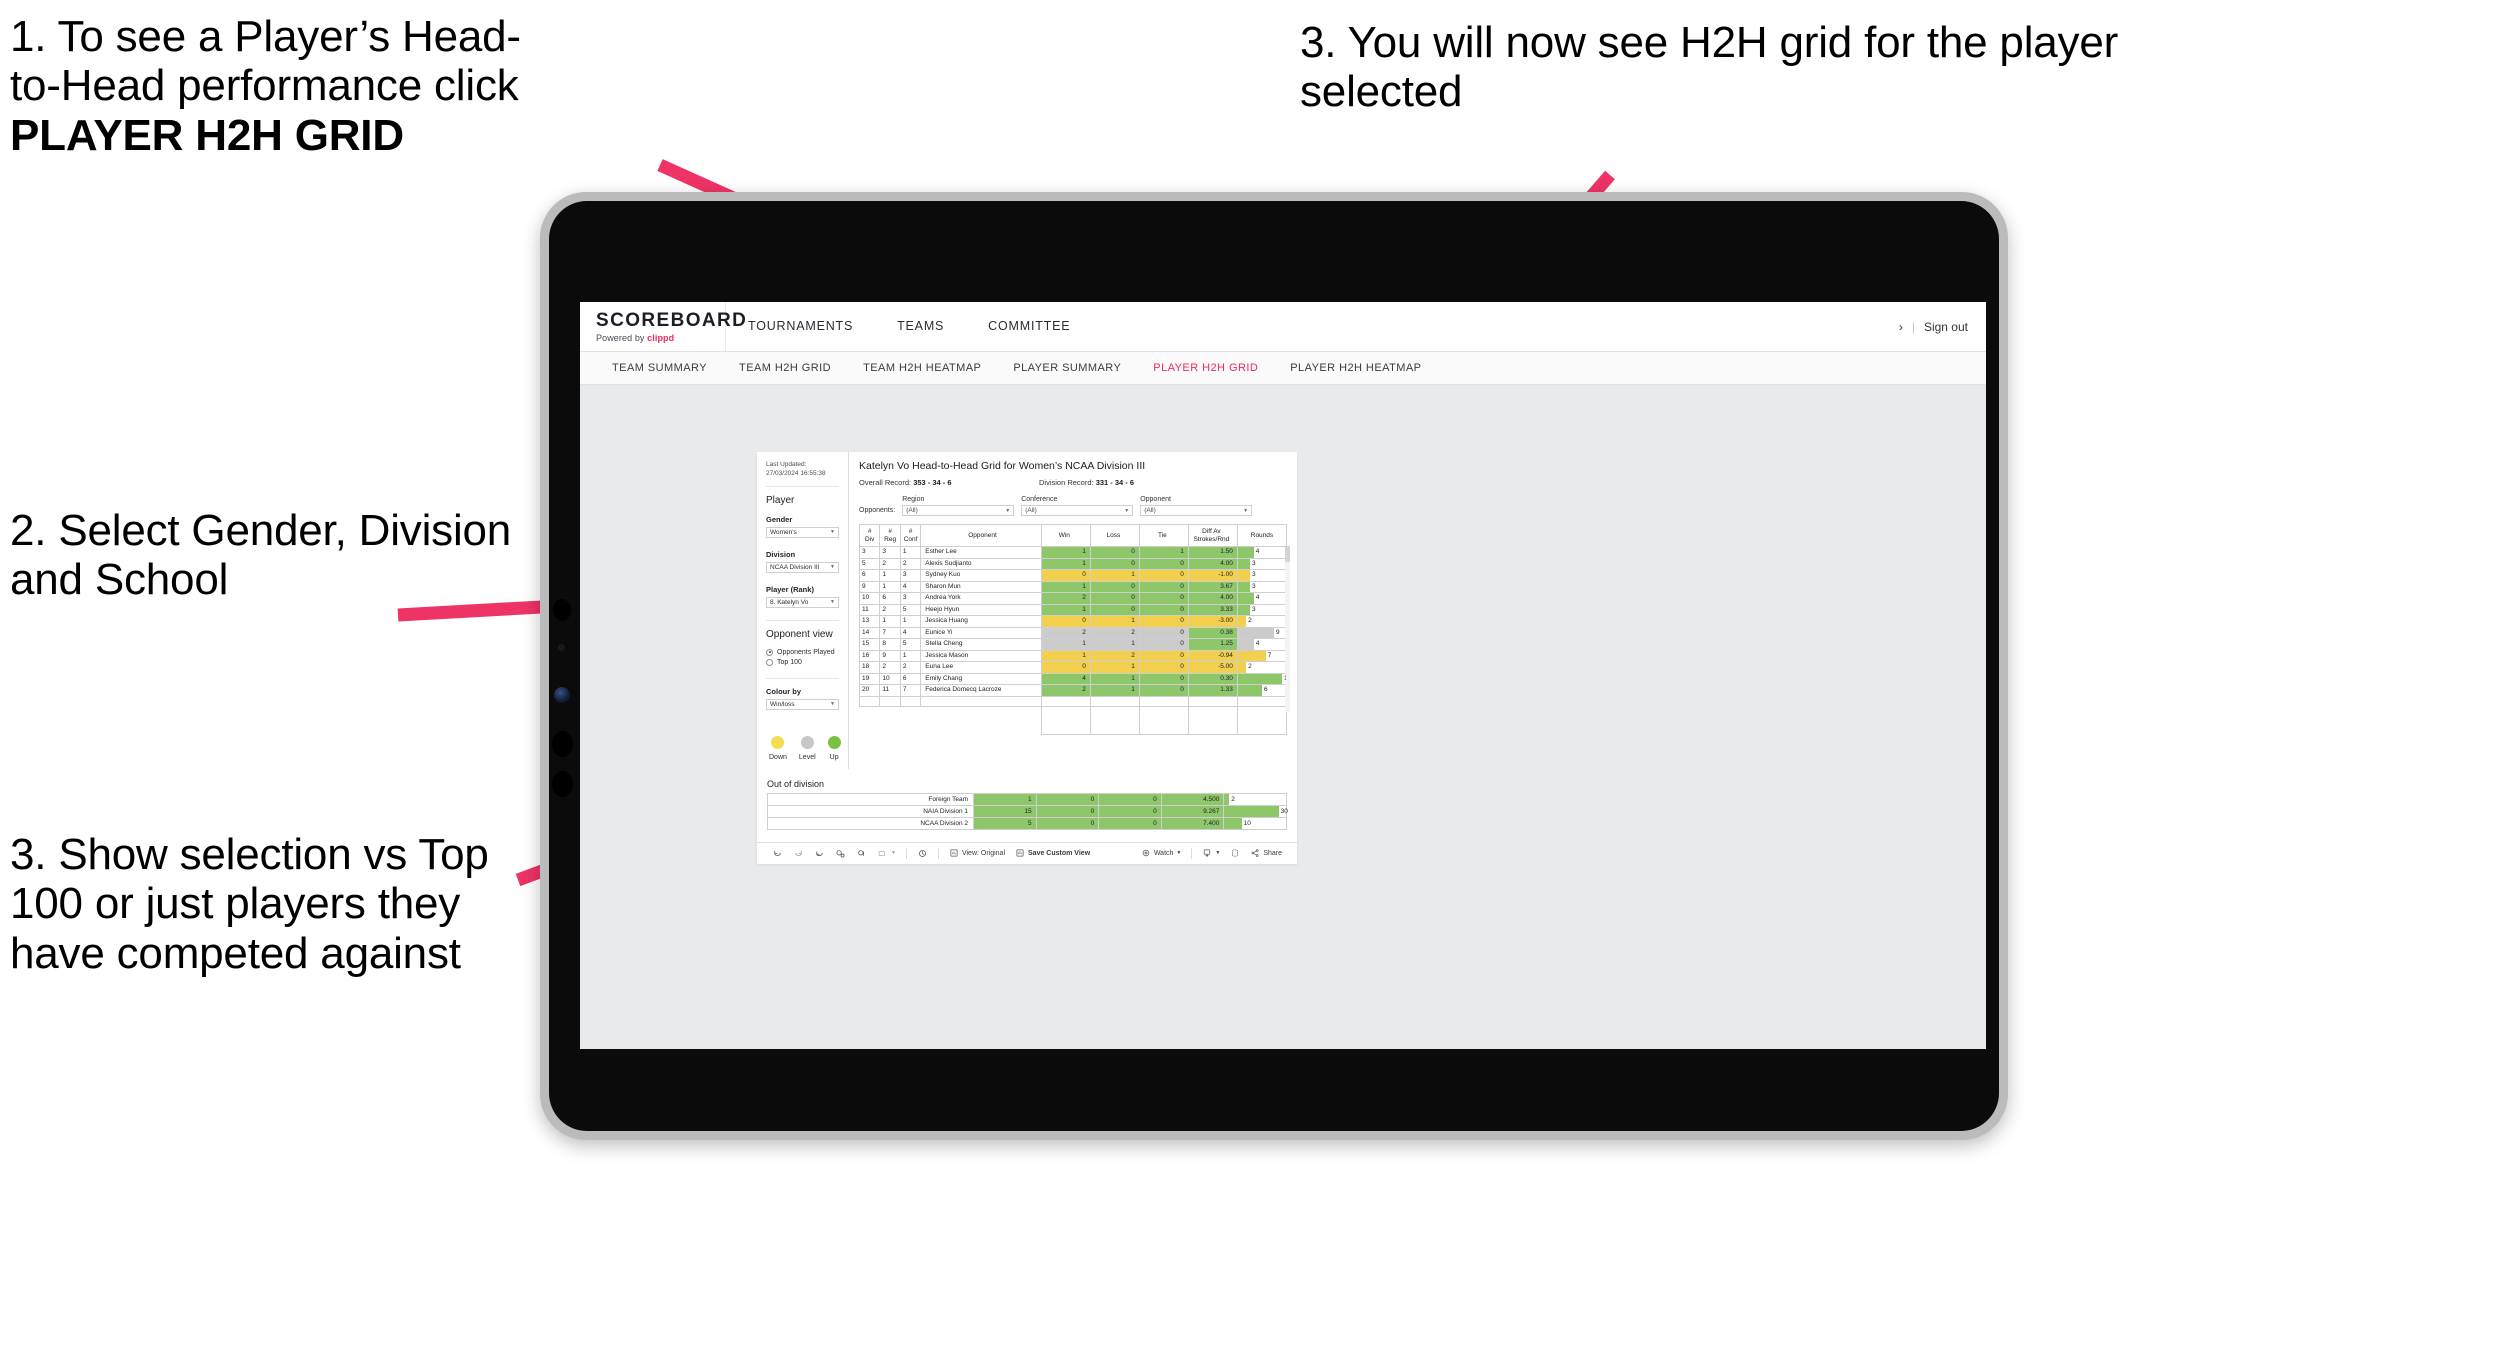  What do you see at coordinates (1262, 655) in the screenshot?
I see `cell-rounds: 7` at bounding box center [1262, 655].